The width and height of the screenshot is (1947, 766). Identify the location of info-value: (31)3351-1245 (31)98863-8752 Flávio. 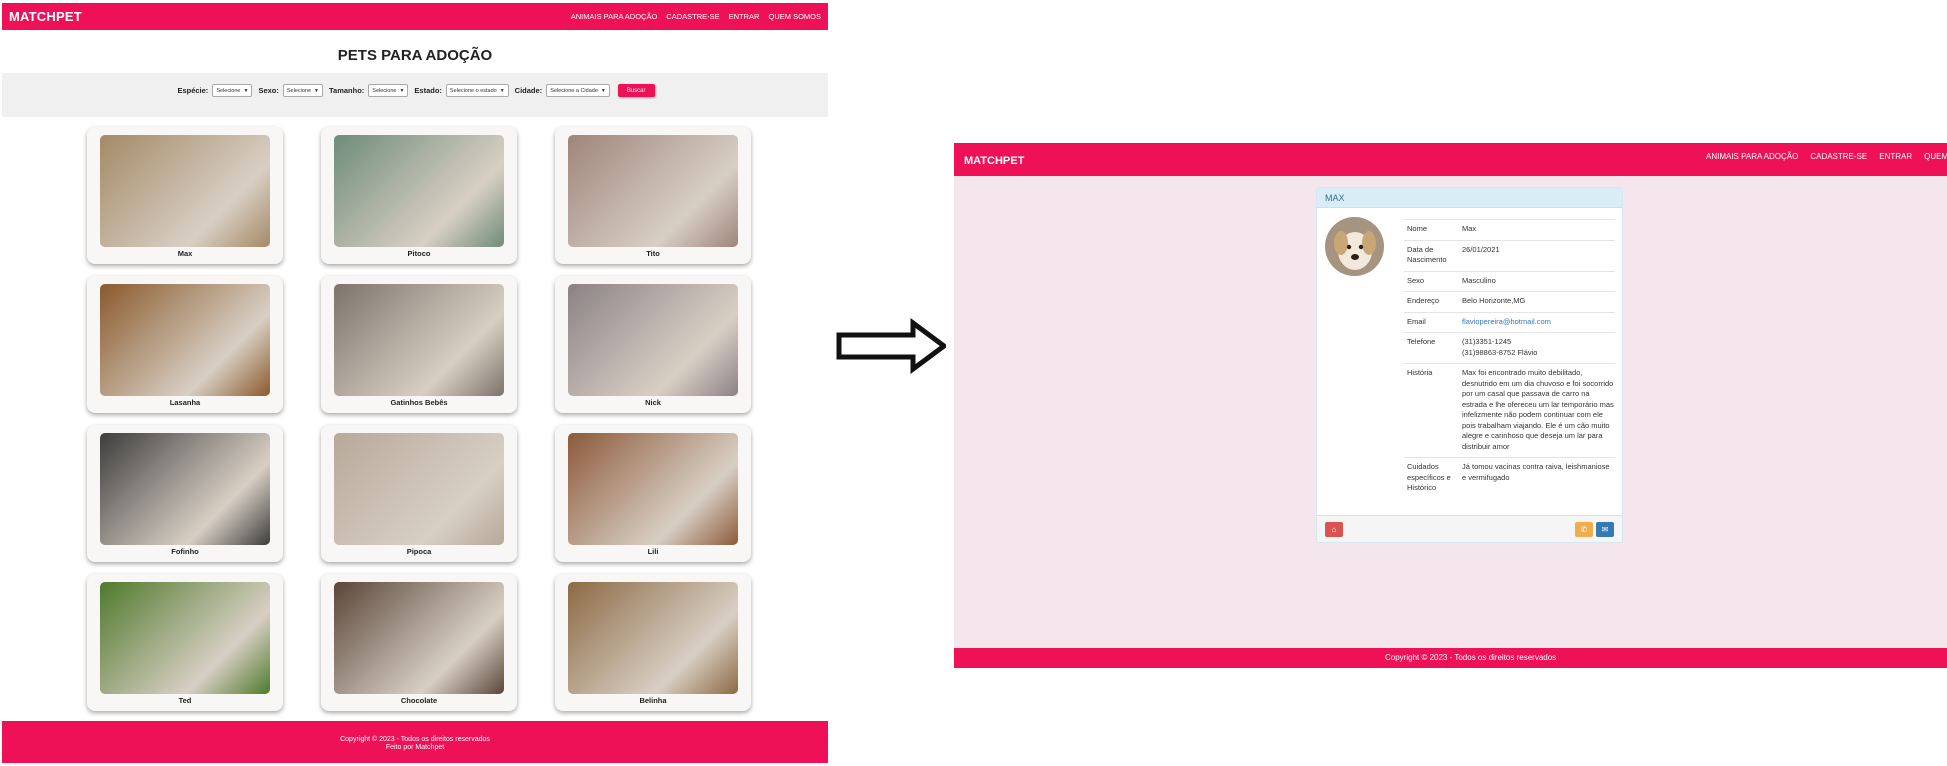
(1500, 347).